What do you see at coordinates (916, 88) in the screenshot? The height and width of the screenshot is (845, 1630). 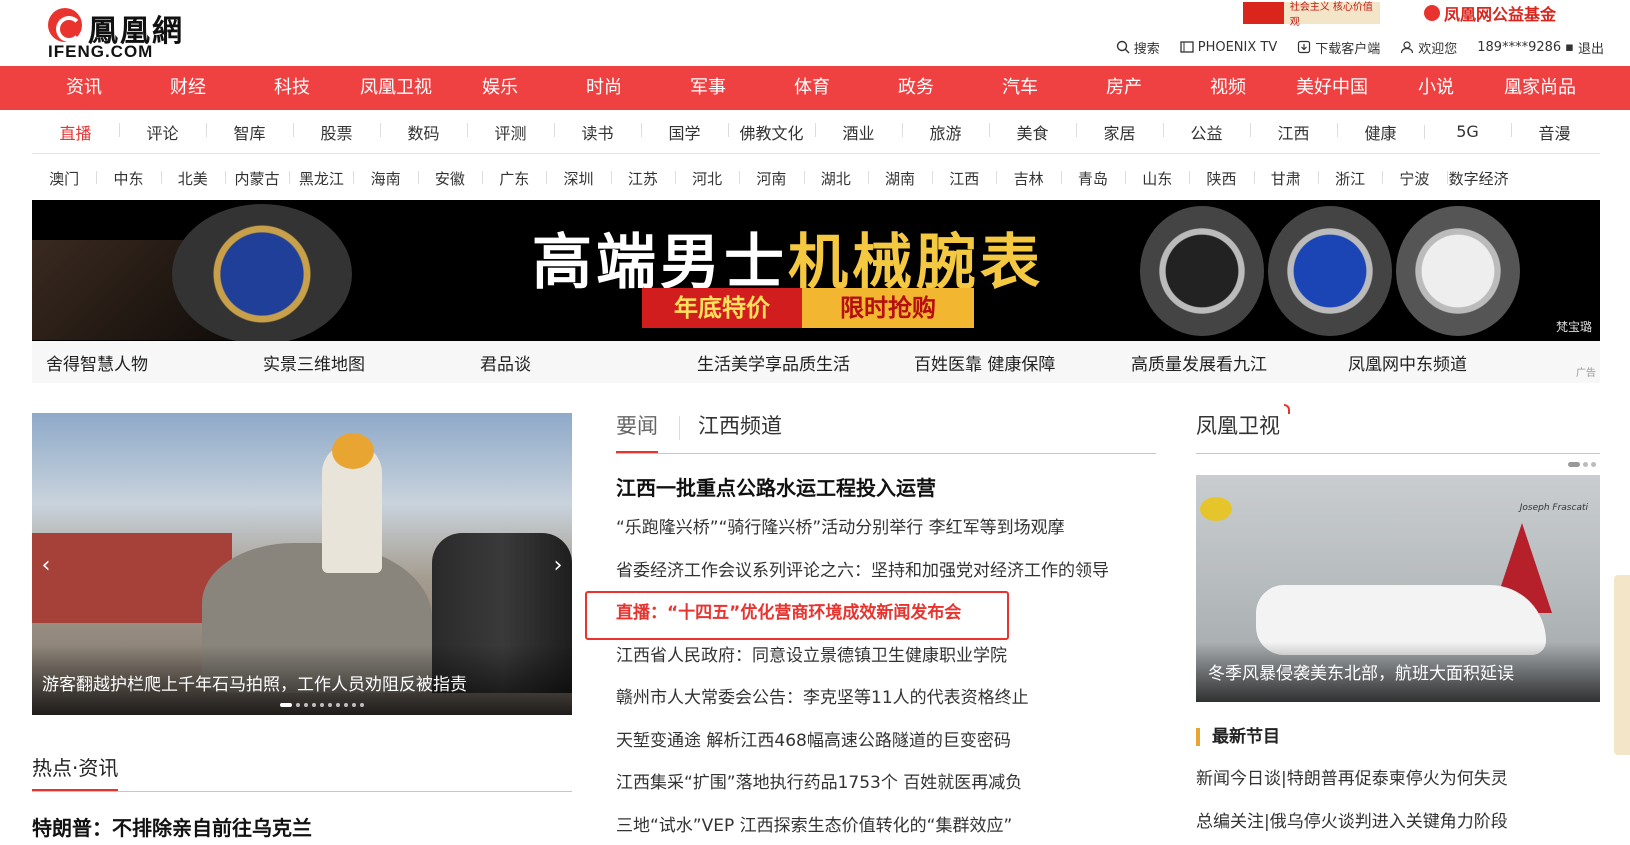 I see `nav-item: 政务` at bounding box center [916, 88].